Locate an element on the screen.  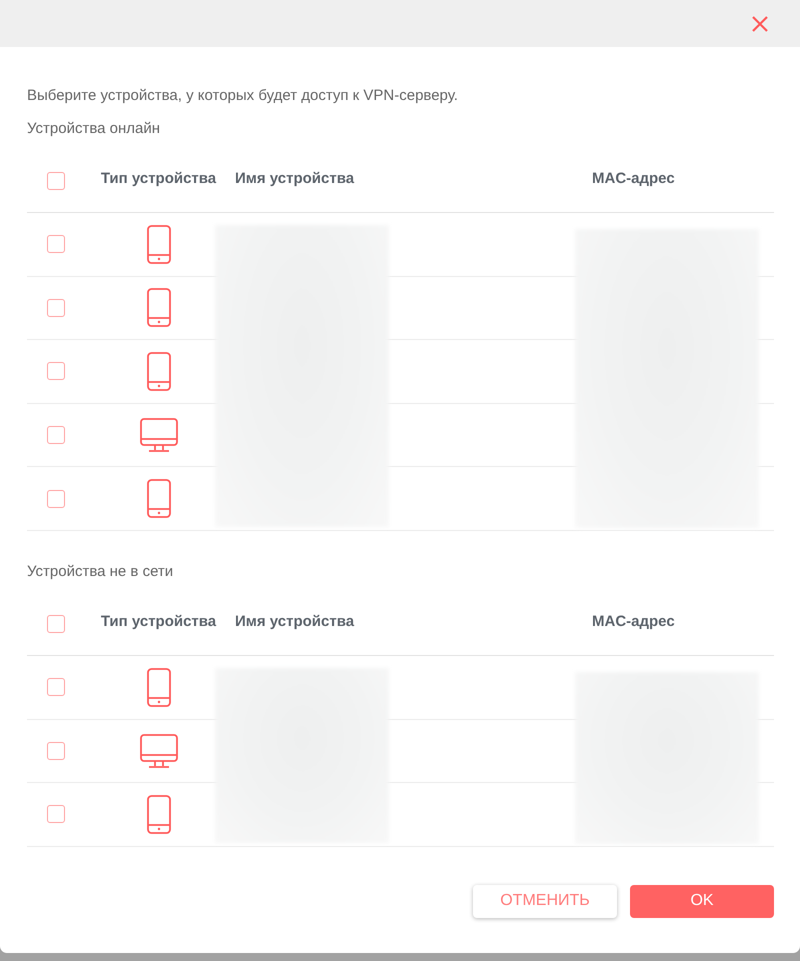
ok-button: OK is located at coordinates (702, 901).